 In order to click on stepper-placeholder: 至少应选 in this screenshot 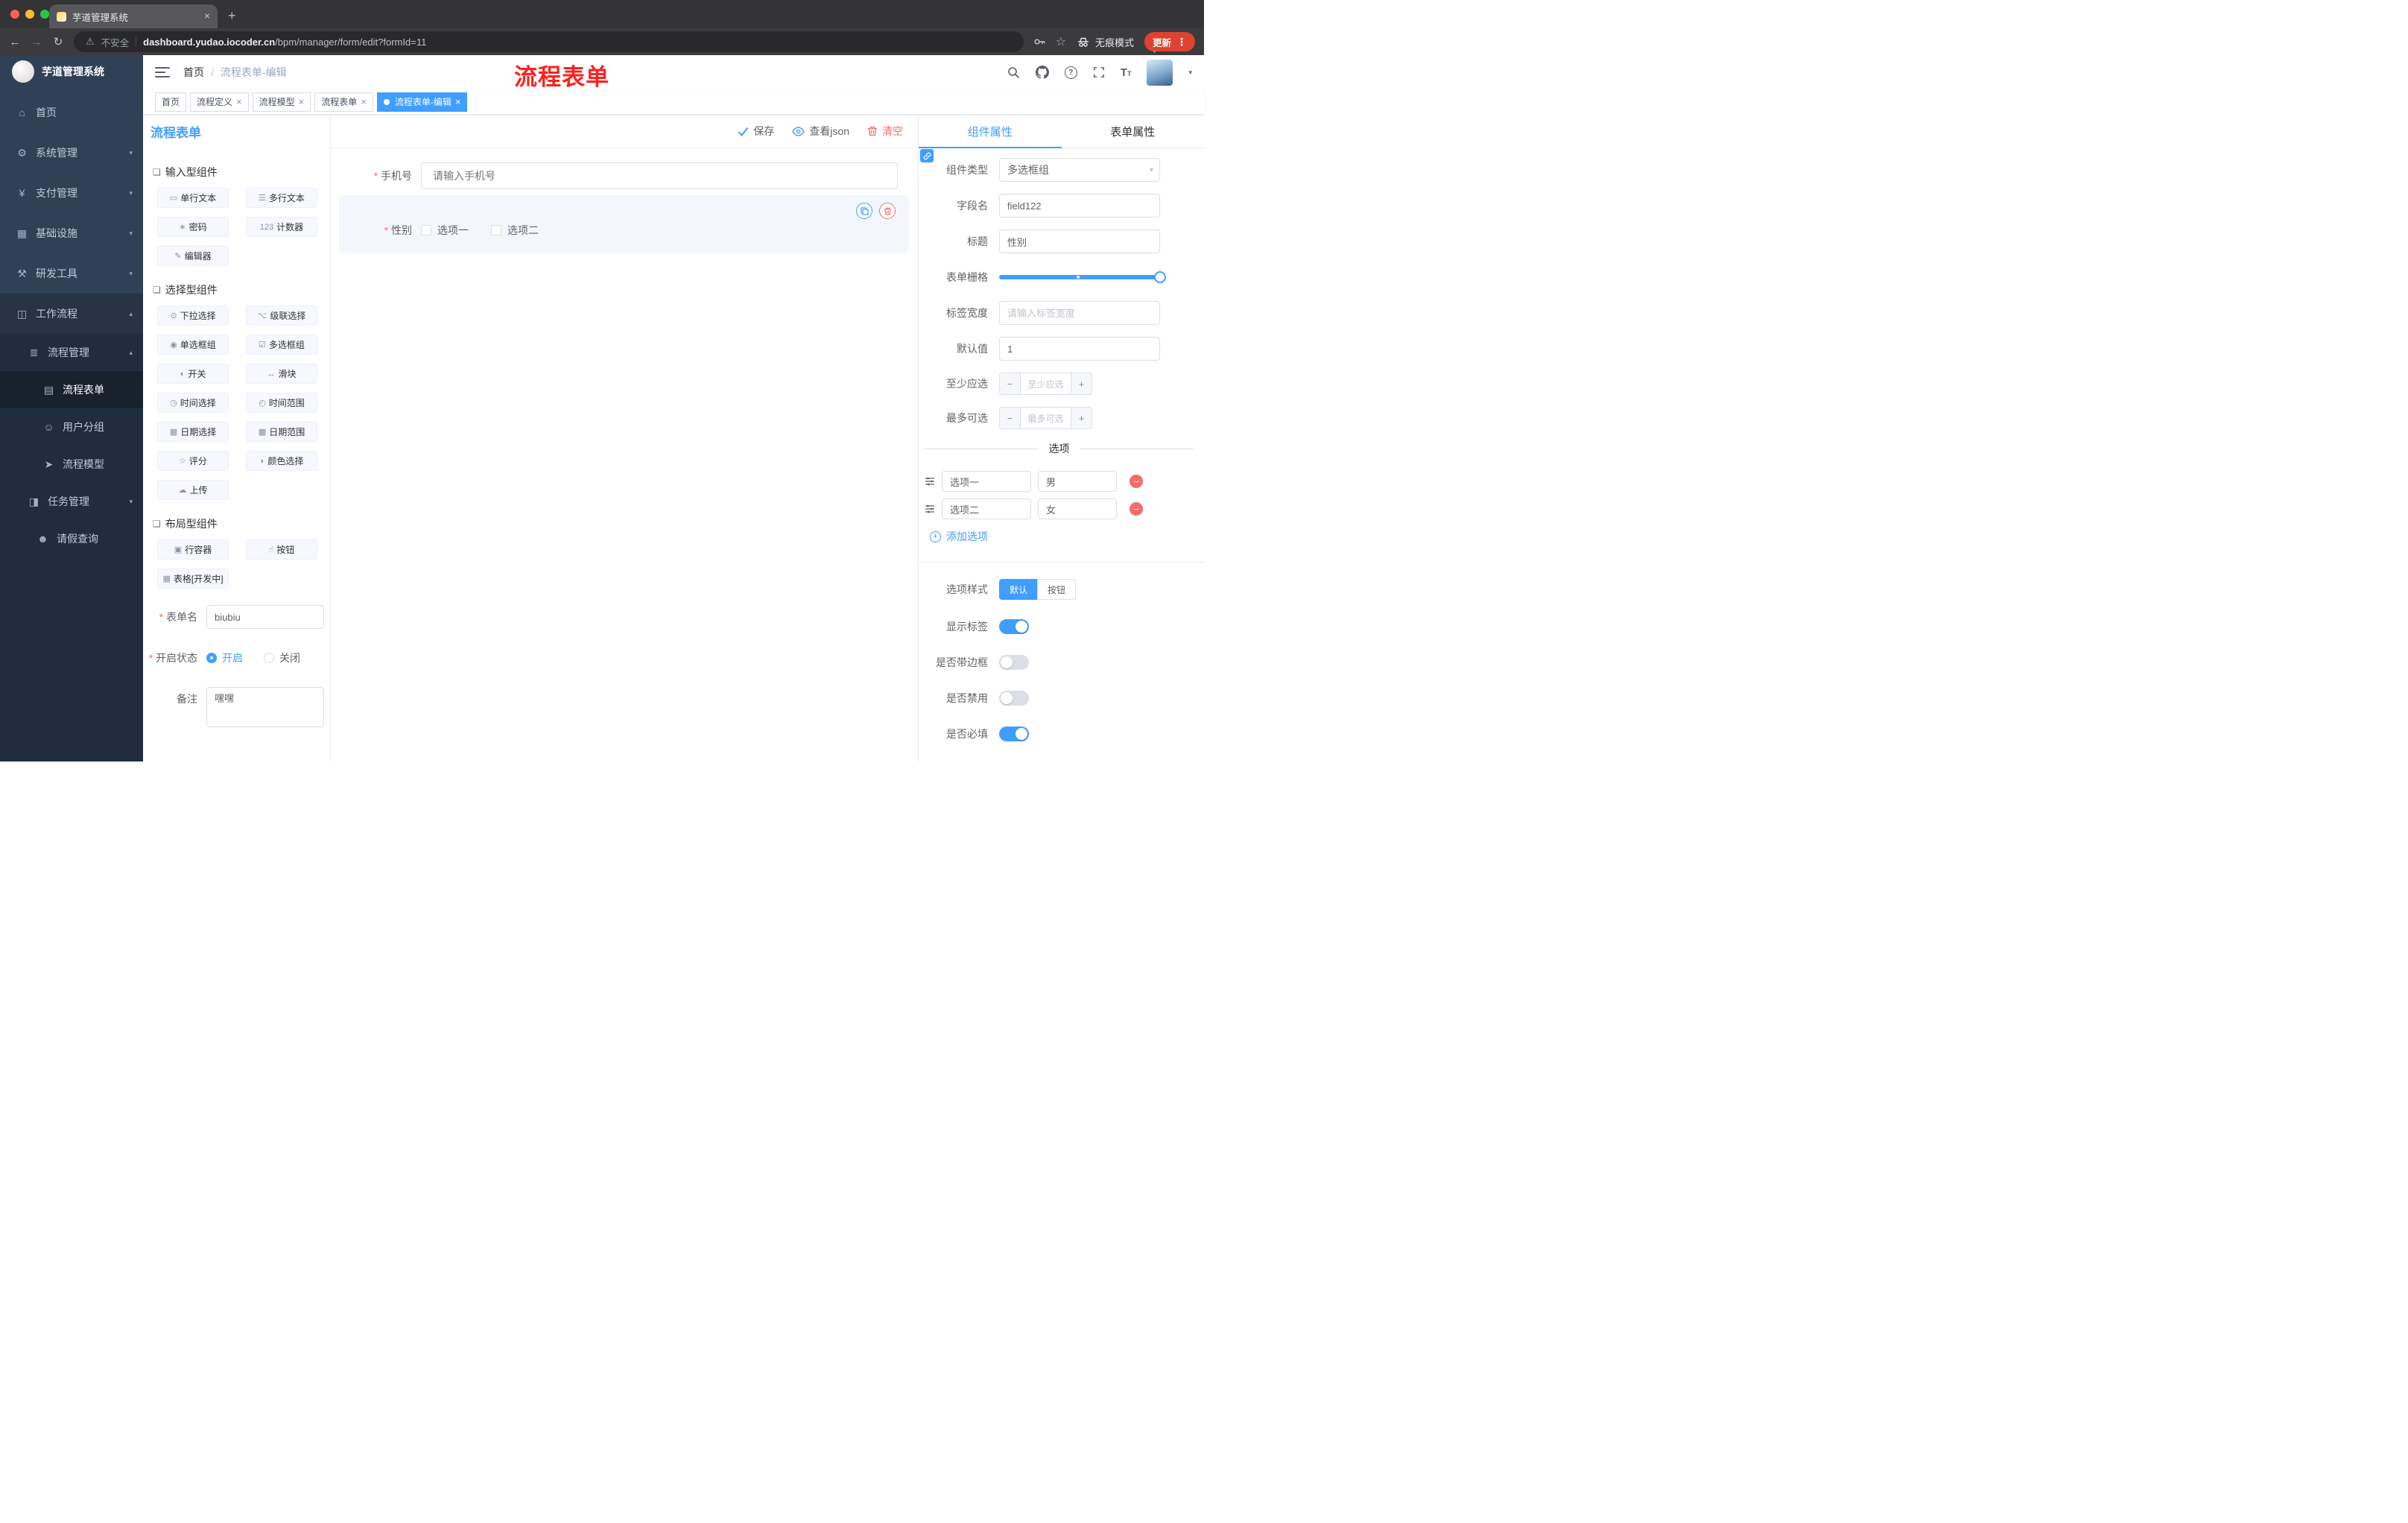, I will do `click(1046, 384)`.